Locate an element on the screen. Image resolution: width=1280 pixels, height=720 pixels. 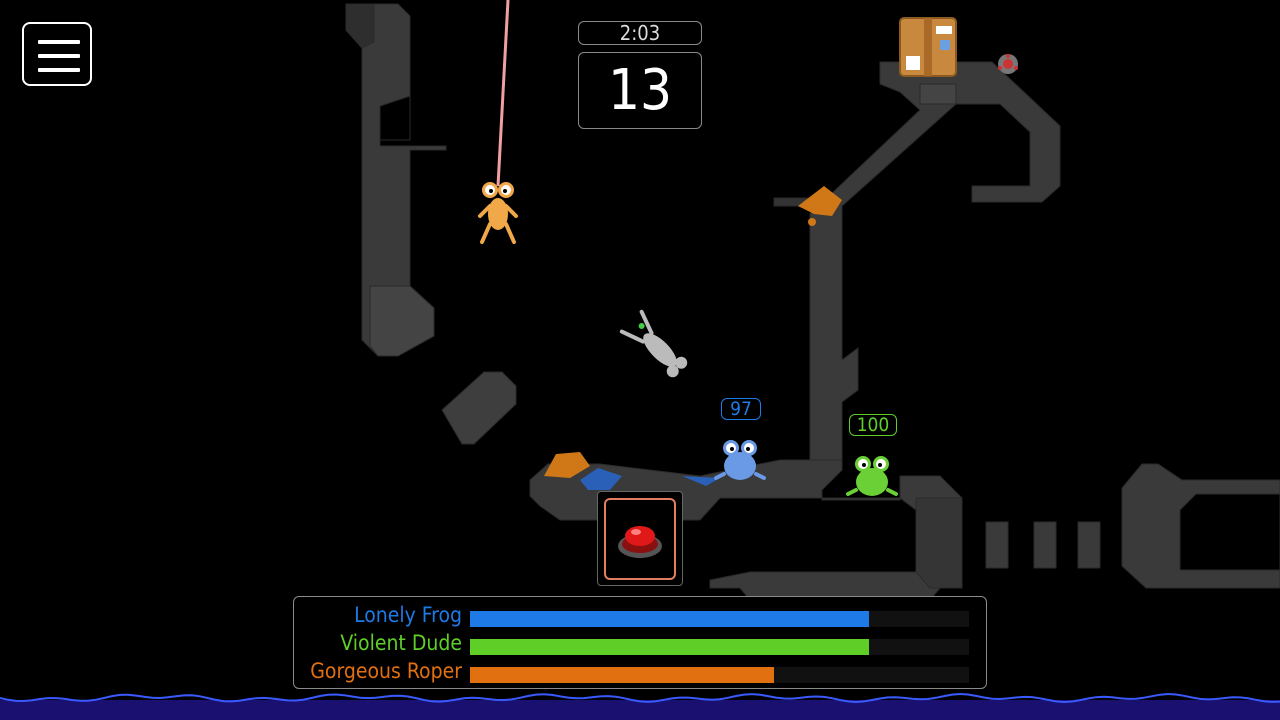
team-row: Lonely Frog is located at coordinates (640, 615).